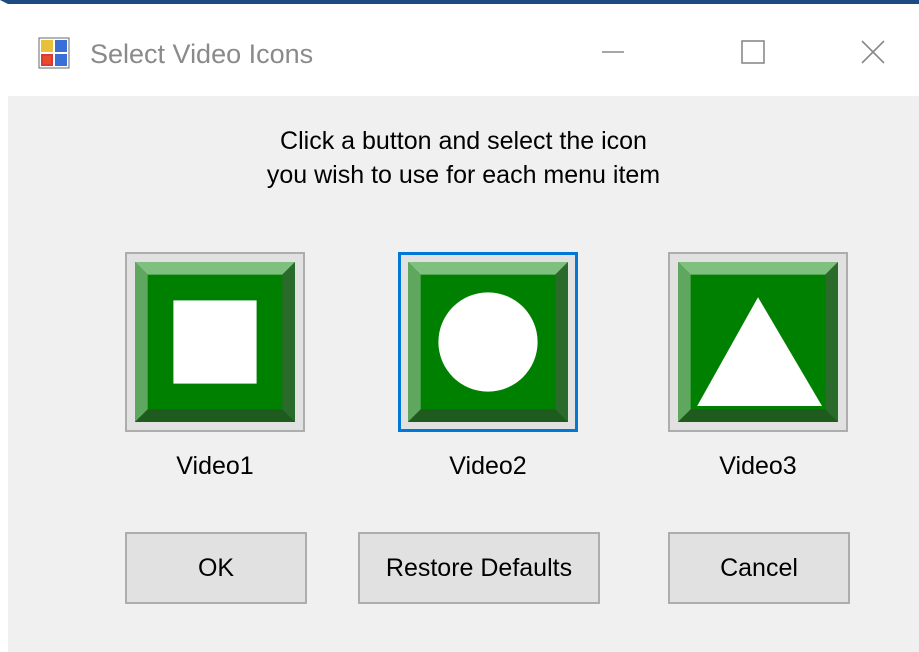  I want to click on video1-icon-button, so click(215, 342).